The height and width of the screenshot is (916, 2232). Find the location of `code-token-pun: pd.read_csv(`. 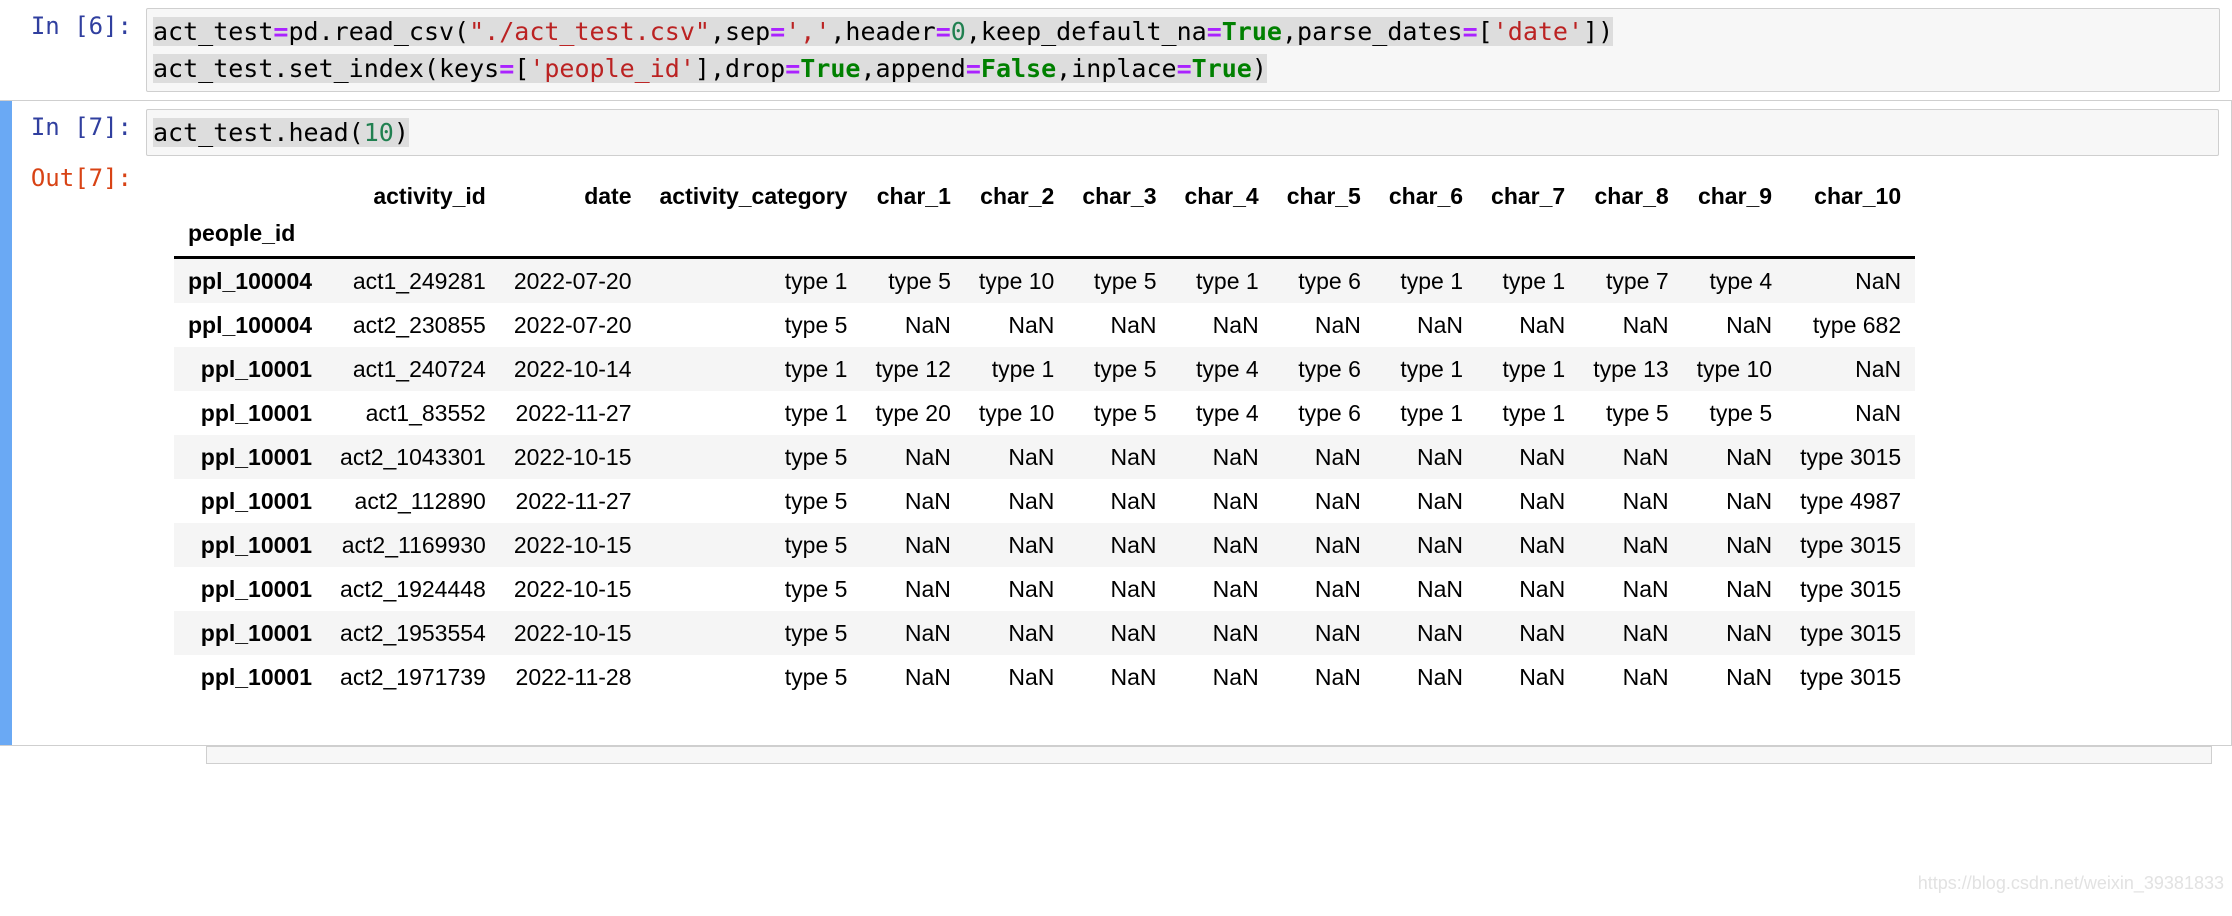

code-token-pun: pd.read_csv( is located at coordinates (379, 31).